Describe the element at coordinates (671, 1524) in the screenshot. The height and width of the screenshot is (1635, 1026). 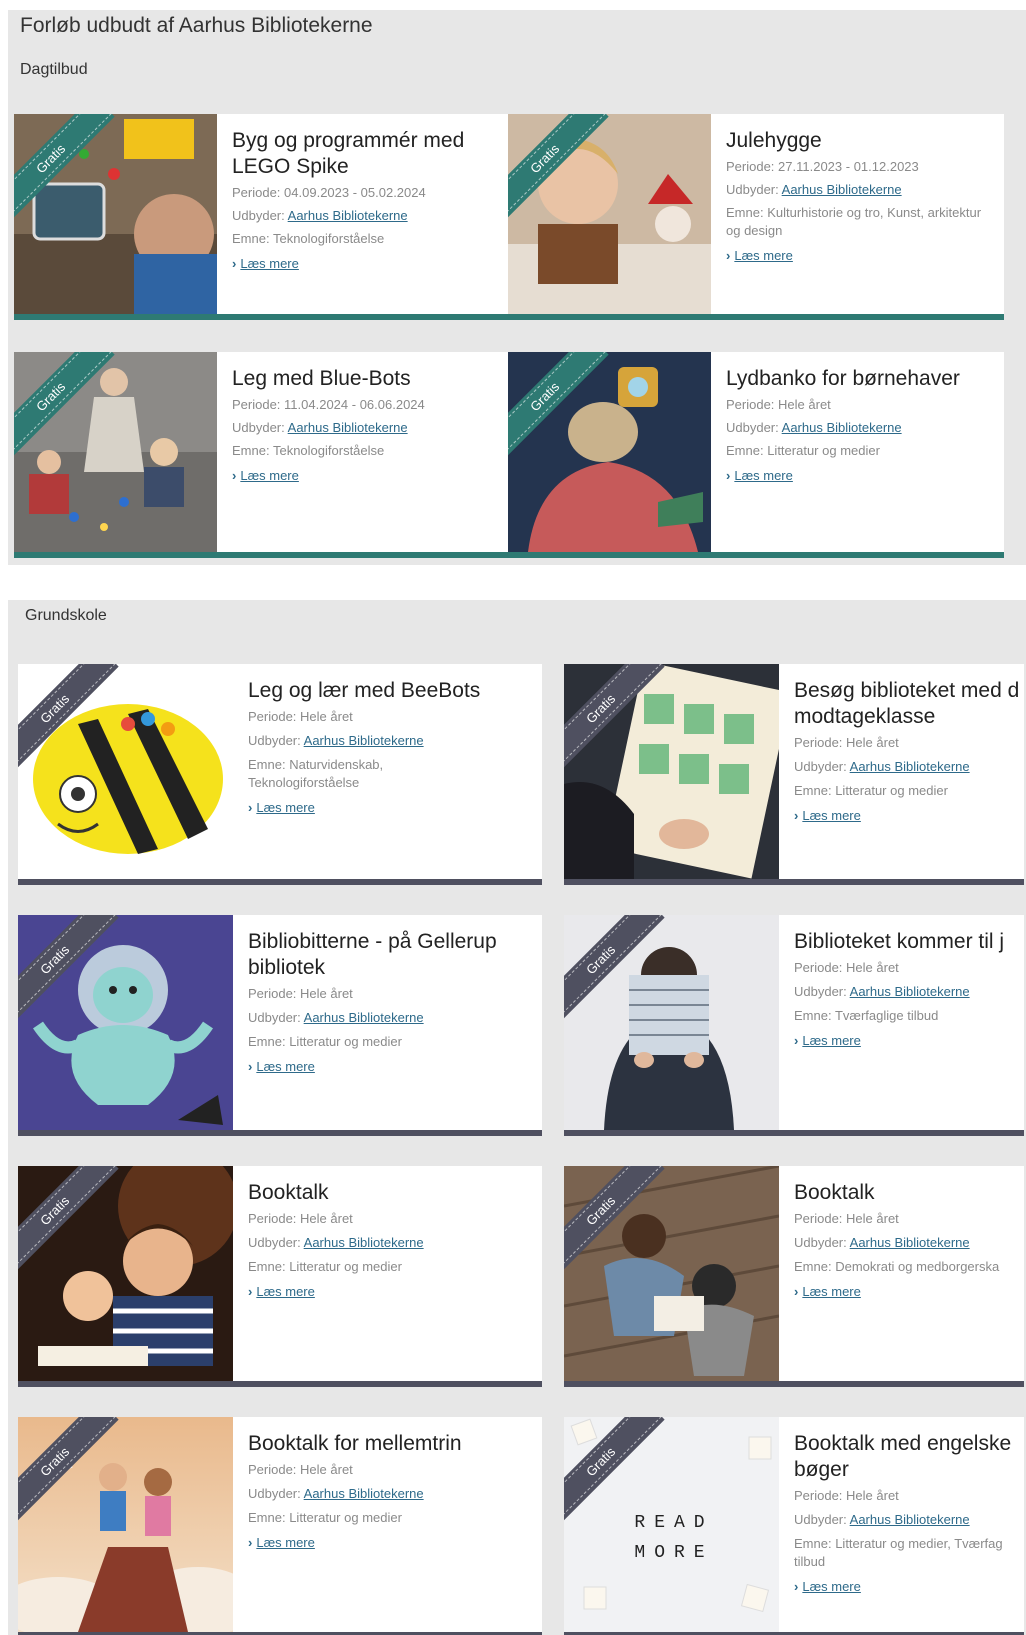
I see `course-image: READ MORE Gratis` at that location.